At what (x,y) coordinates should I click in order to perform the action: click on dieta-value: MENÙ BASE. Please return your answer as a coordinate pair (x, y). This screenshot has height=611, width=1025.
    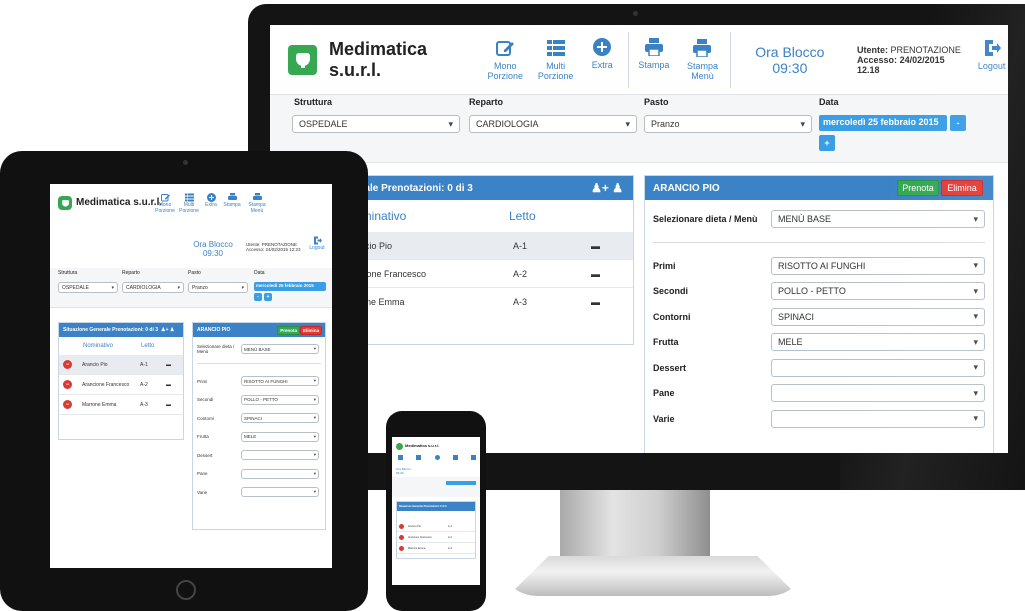
    Looking at the image, I should click on (805, 219).